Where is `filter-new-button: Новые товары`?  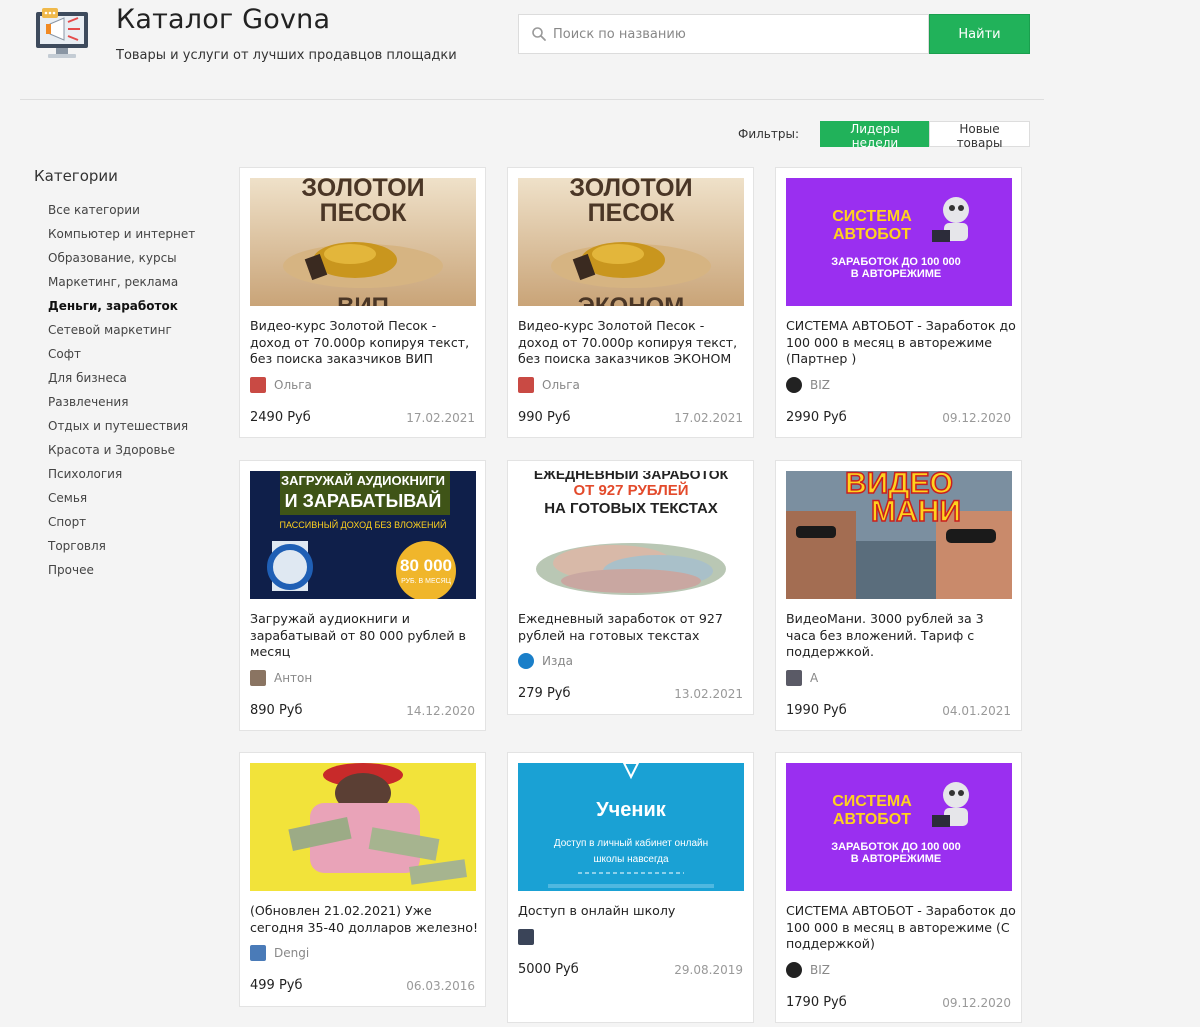
filter-new-button: Новые товары is located at coordinates (979, 135).